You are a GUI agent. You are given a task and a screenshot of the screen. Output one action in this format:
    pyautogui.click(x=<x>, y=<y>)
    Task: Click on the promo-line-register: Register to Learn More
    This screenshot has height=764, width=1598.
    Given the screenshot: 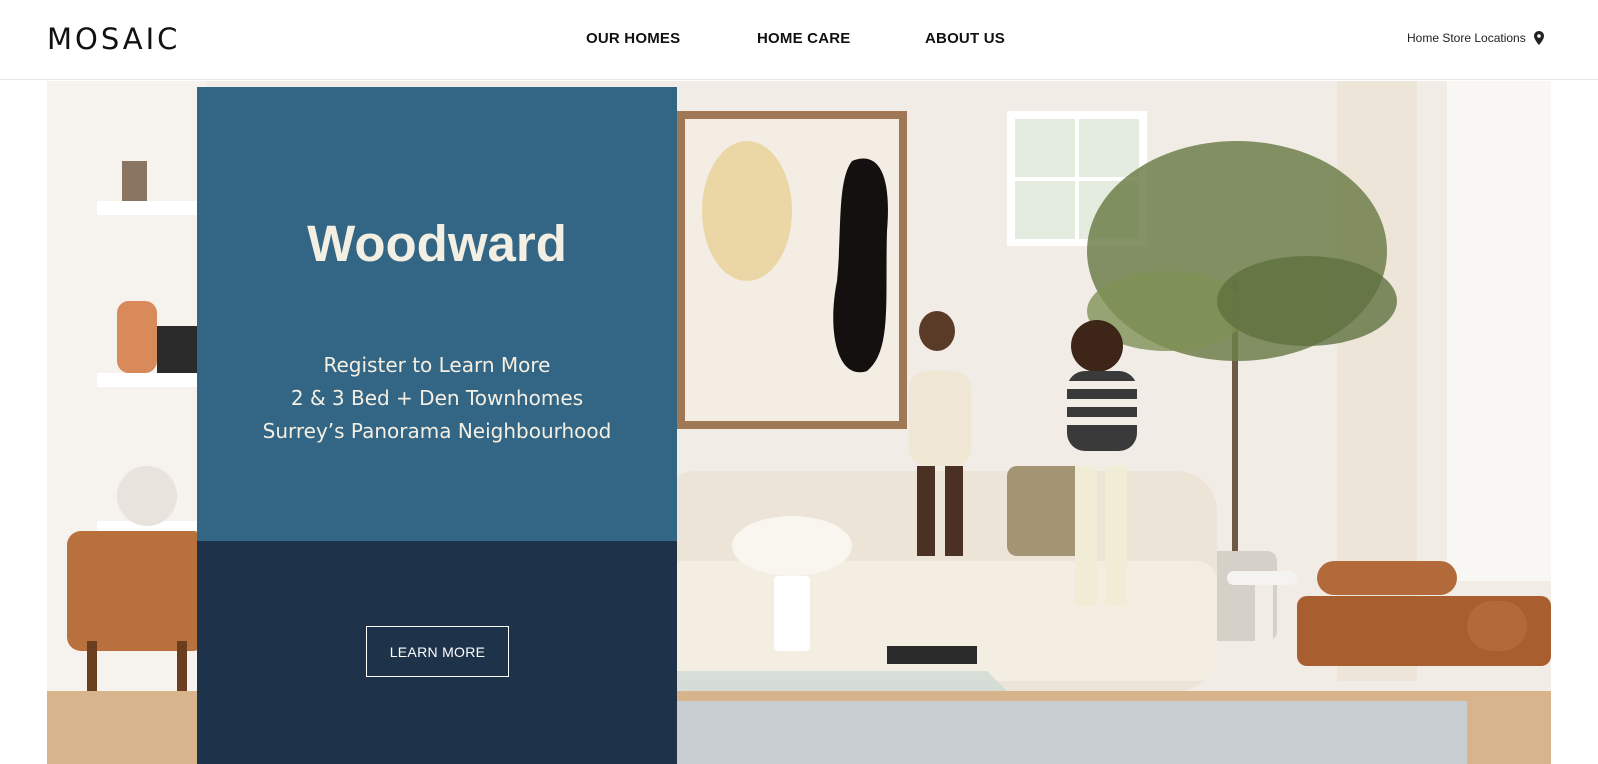 What is the action you would take?
    pyautogui.click(x=437, y=365)
    